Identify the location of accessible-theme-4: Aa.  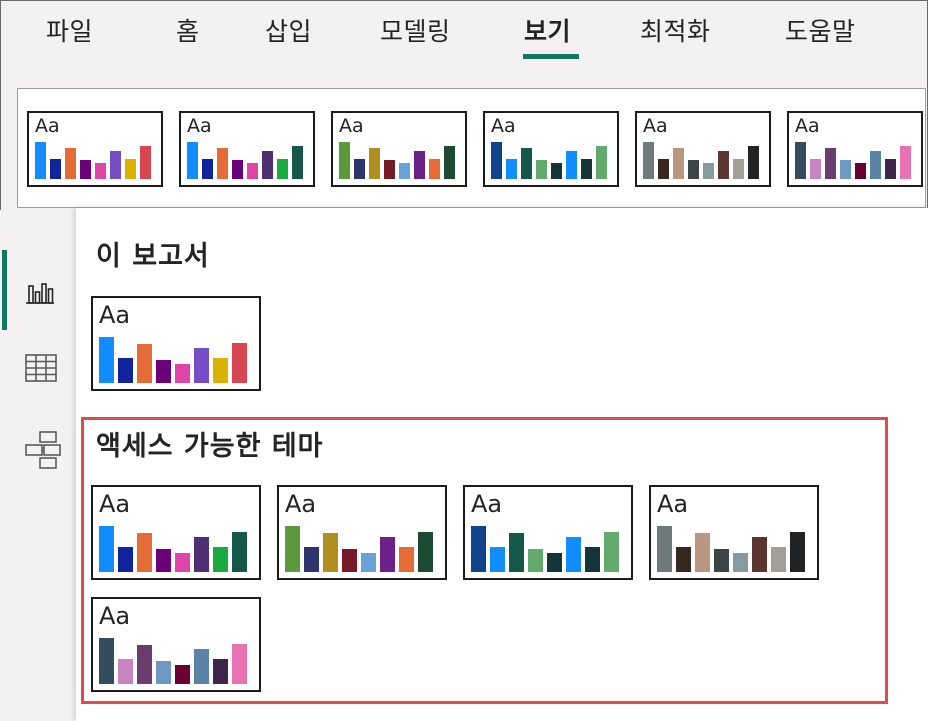
(734, 532).